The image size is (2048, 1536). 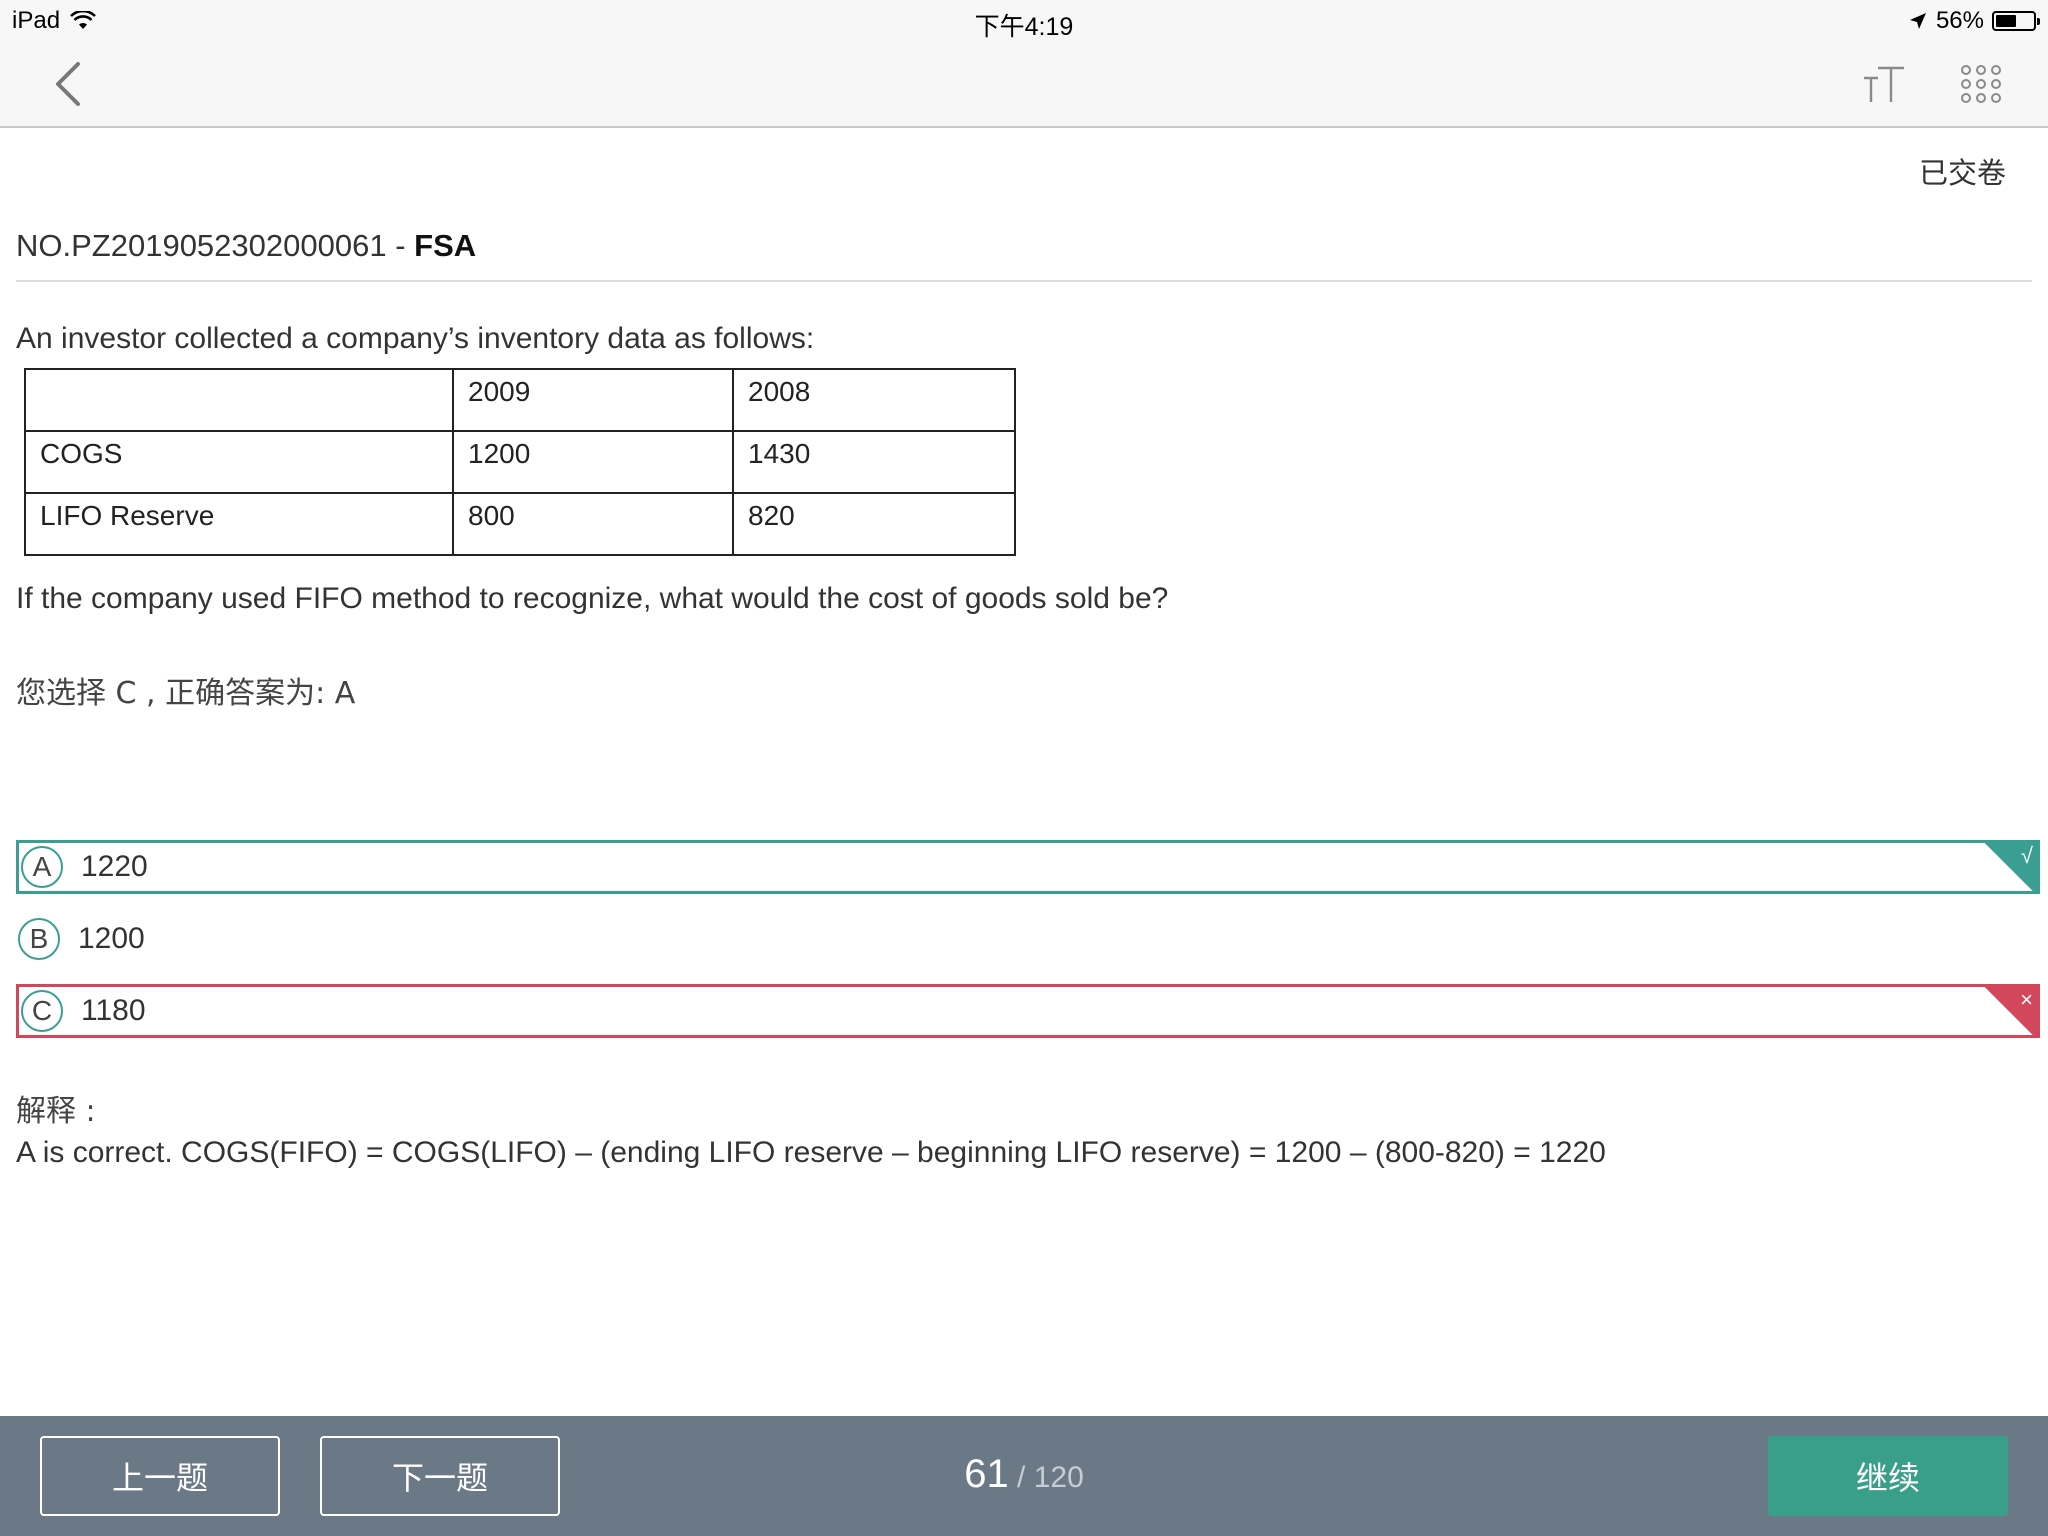 I want to click on question-counter: 61 / 120, so click(x=1024, y=1474).